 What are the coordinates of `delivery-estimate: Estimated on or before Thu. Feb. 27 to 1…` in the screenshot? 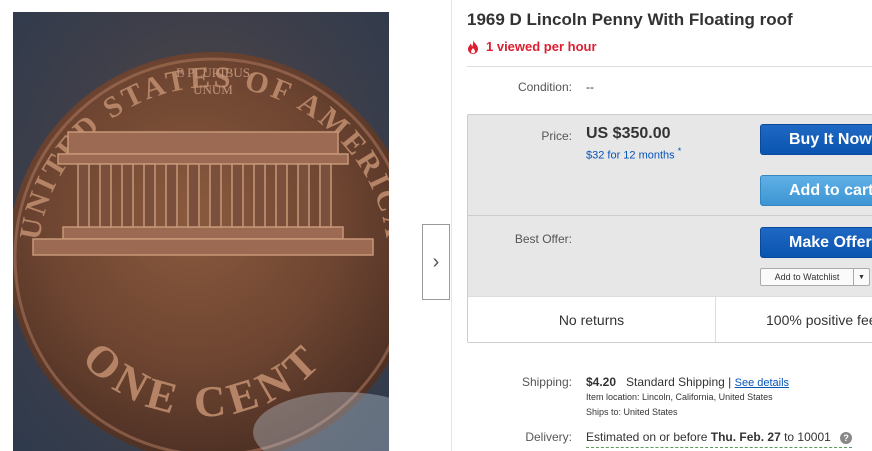 It's located at (719, 439).